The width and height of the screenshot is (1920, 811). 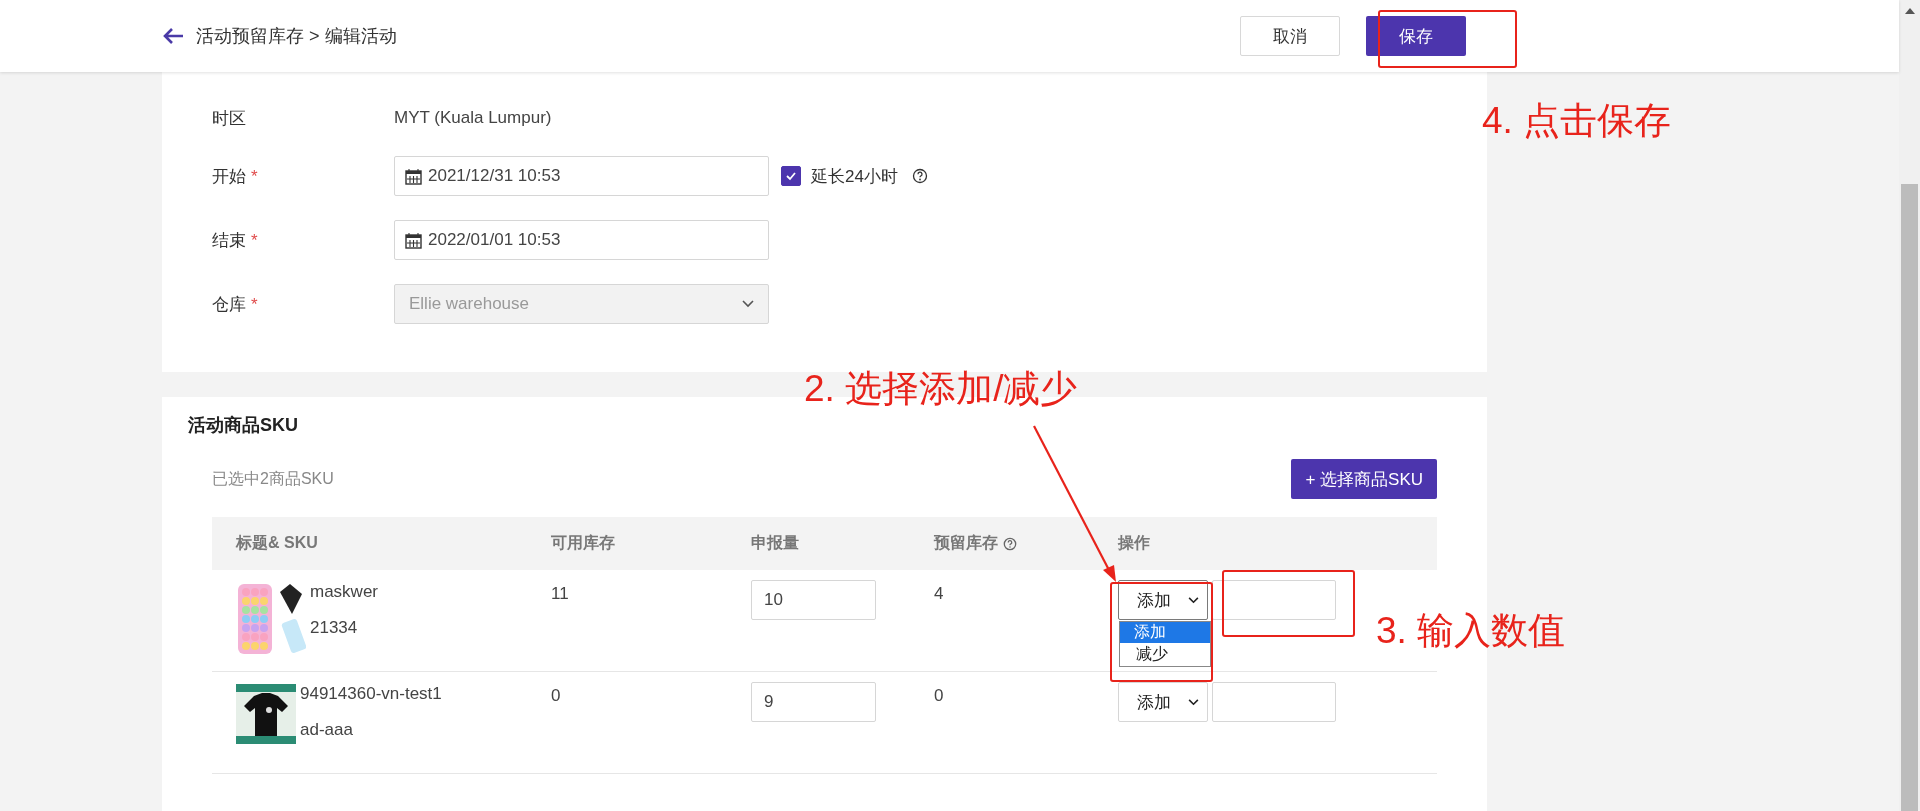 What do you see at coordinates (919, 176) in the screenshot?
I see `help-icon` at bounding box center [919, 176].